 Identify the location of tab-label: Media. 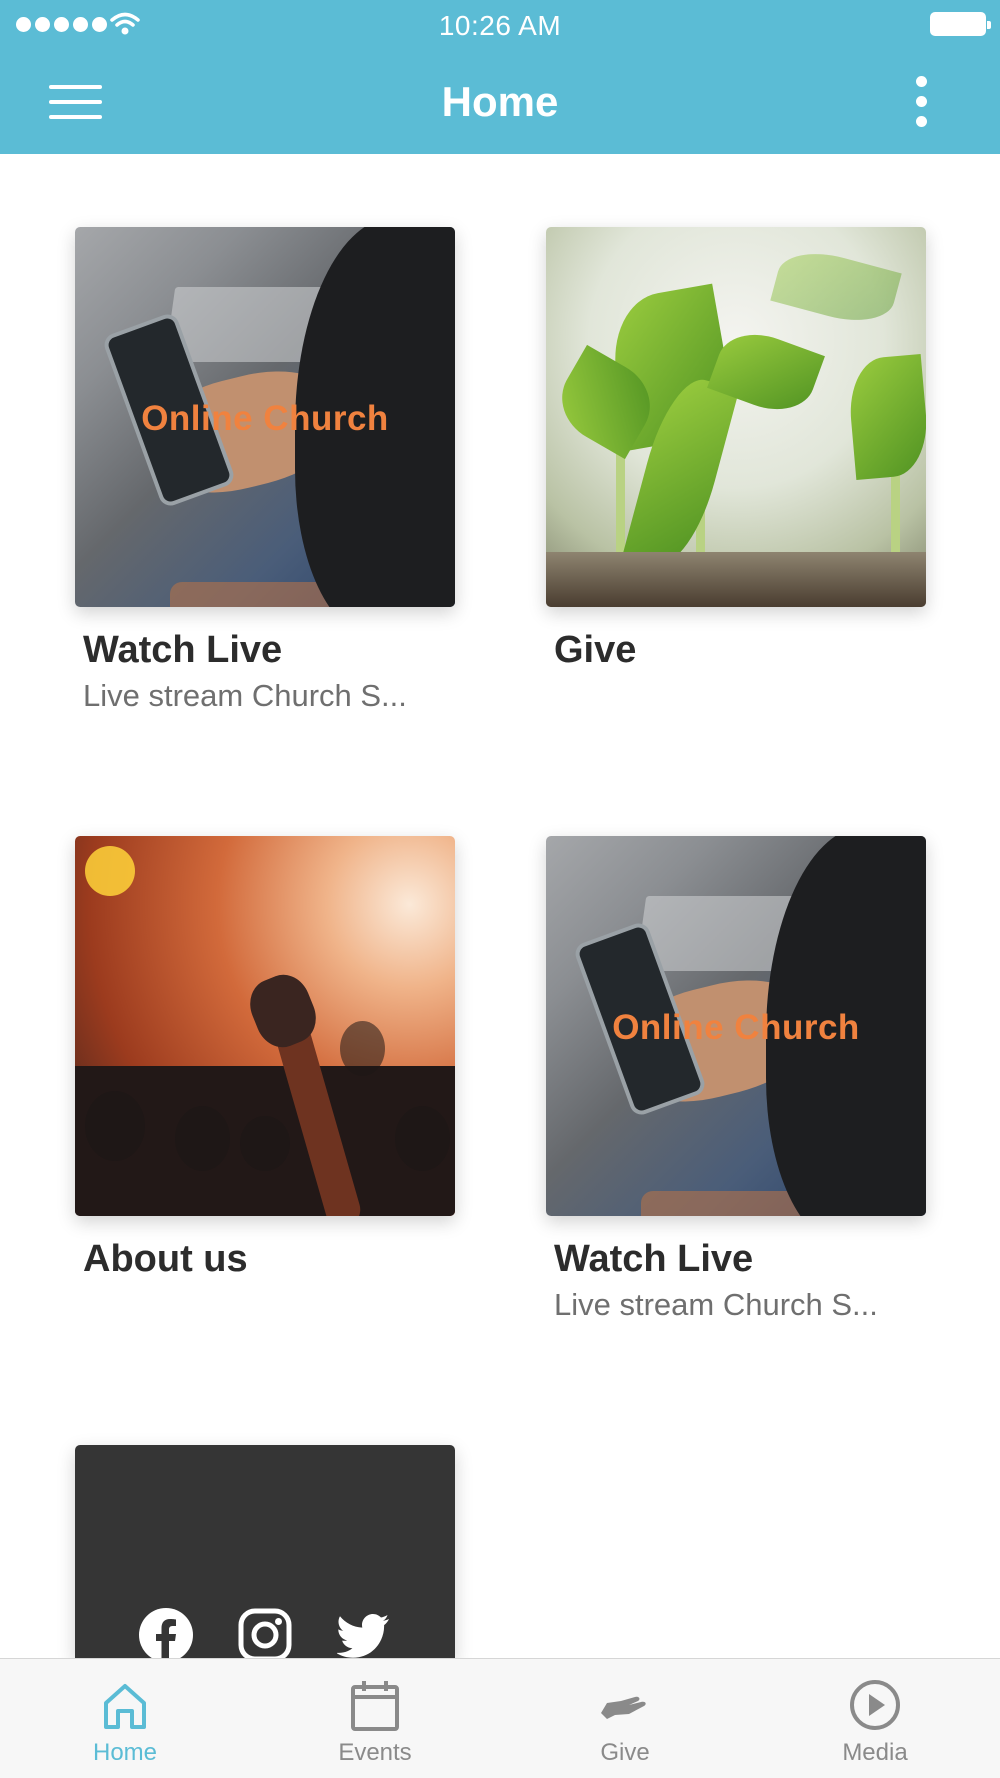
(875, 1752).